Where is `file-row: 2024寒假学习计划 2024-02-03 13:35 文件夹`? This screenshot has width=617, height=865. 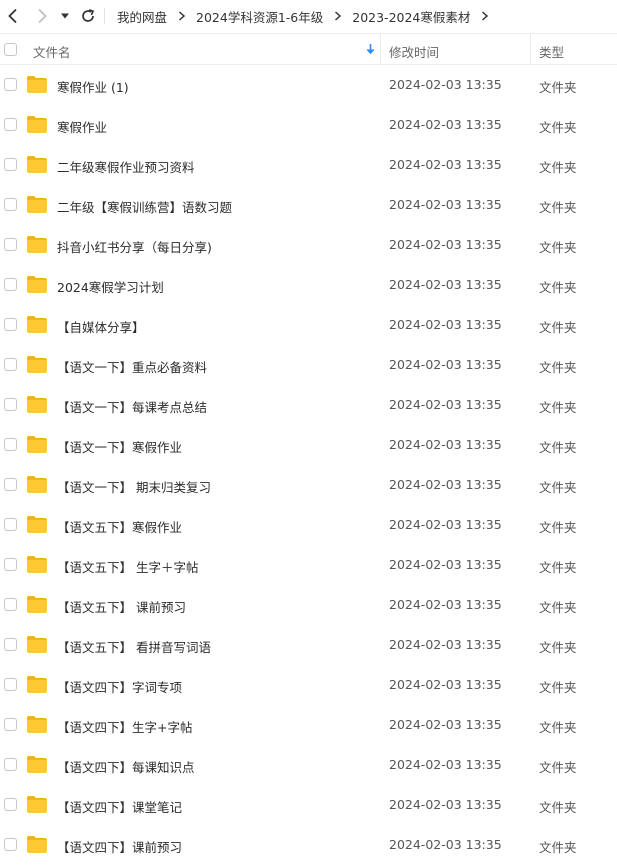
file-row: 2024寒假学习计划 2024-02-03 13:35 文件夹 is located at coordinates (308, 285).